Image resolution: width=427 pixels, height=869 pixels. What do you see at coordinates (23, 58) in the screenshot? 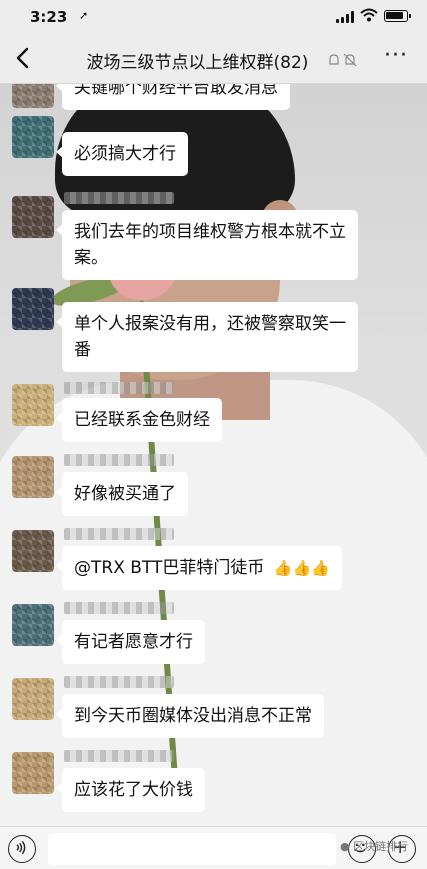
I see `back-arrow-icon` at bounding box center [23, 58].